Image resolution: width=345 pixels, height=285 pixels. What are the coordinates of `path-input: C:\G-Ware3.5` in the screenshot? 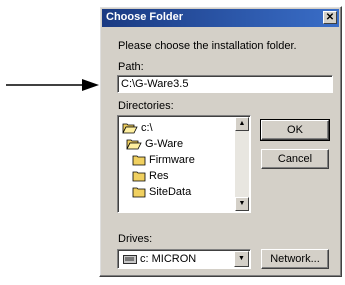 It's located at (225, 84).